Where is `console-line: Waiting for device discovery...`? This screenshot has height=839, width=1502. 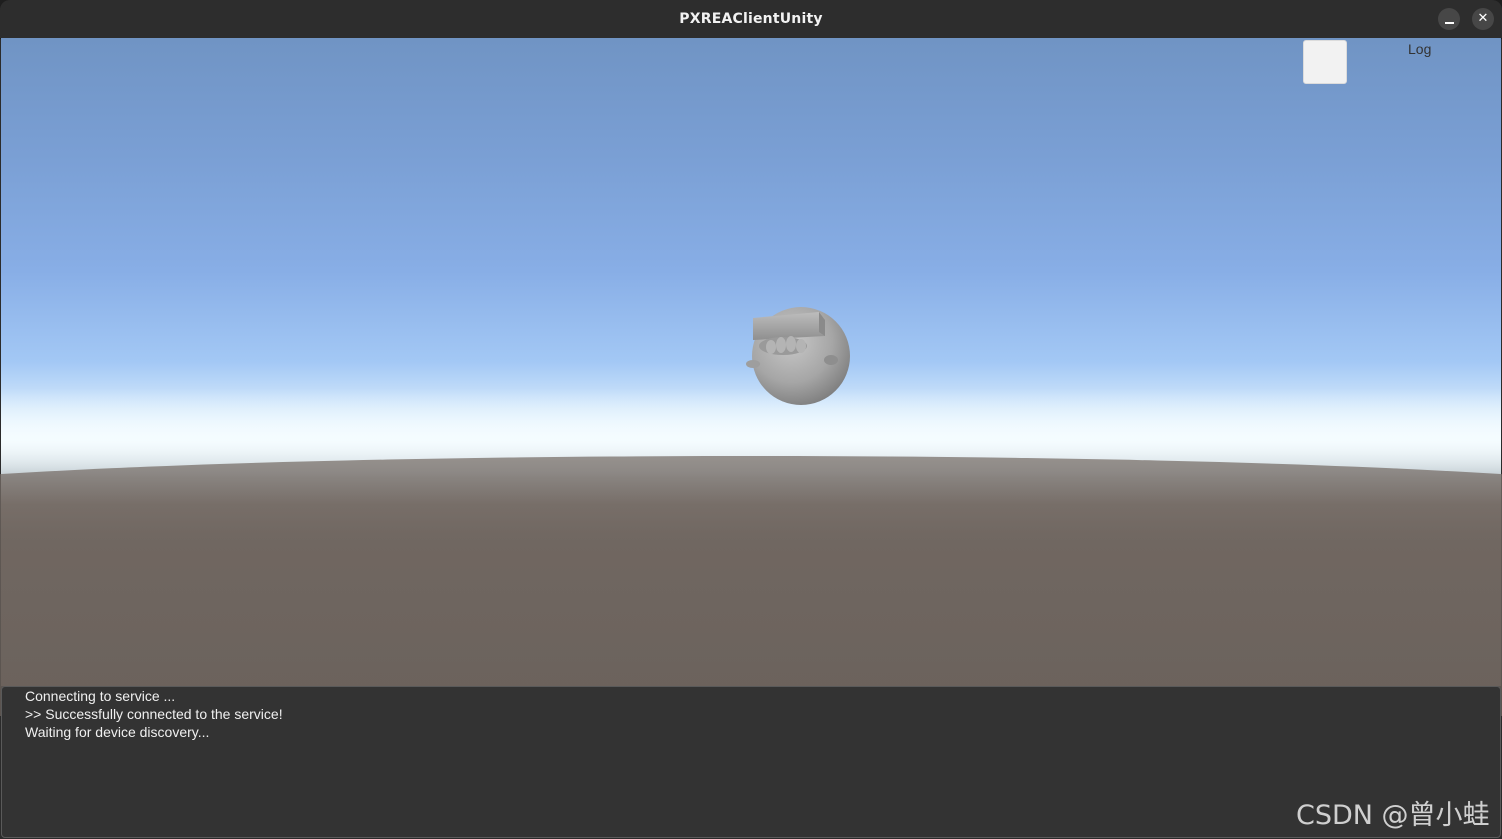 console-line: Waiting for device discovery... is located at coordinates (117, 732).